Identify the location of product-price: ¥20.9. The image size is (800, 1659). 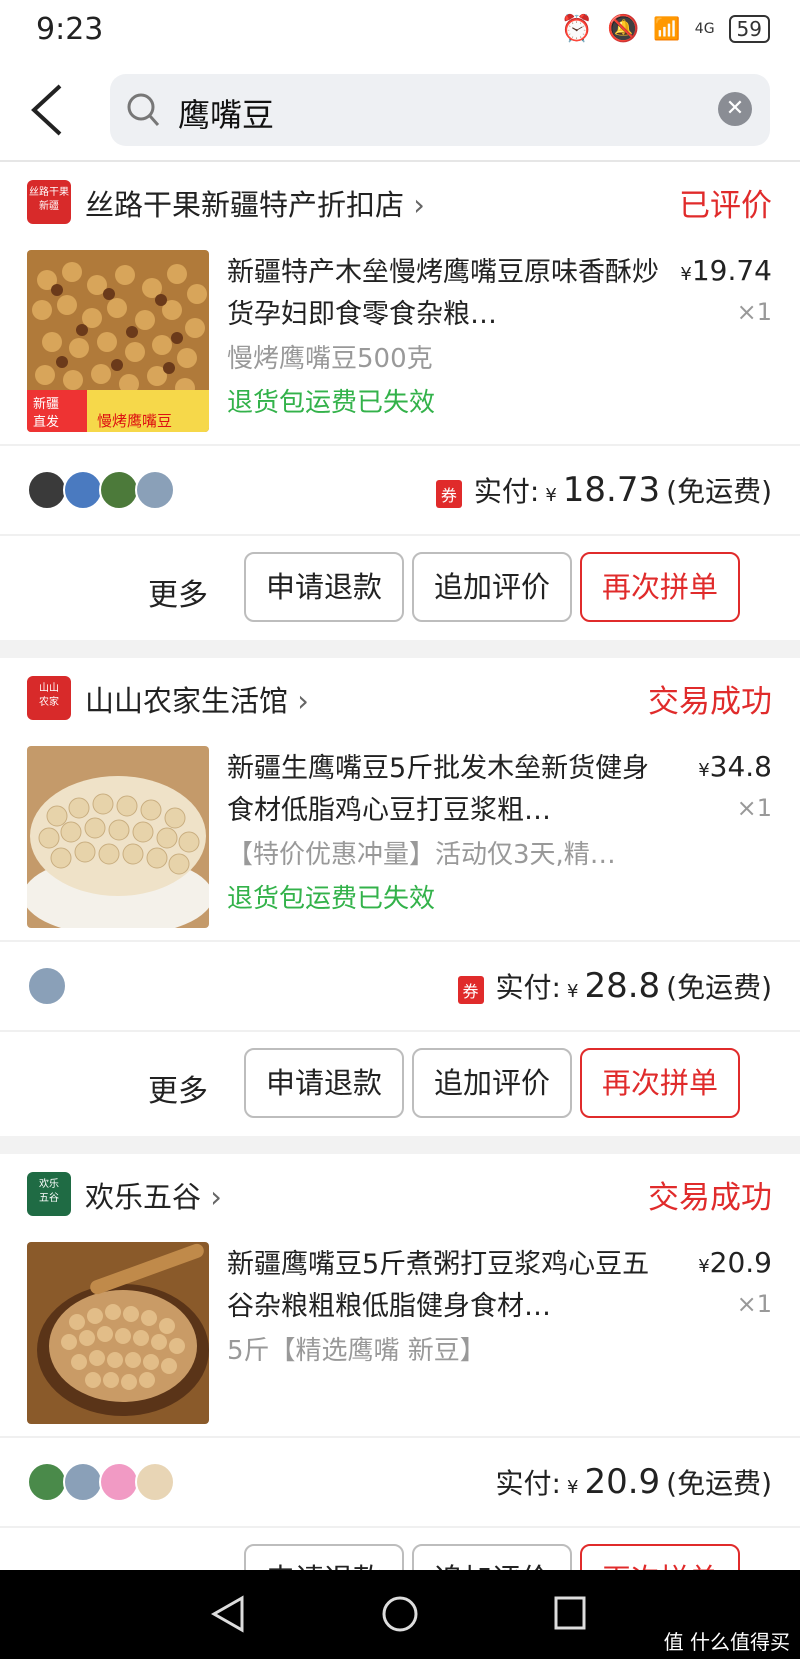
(735, 1262).